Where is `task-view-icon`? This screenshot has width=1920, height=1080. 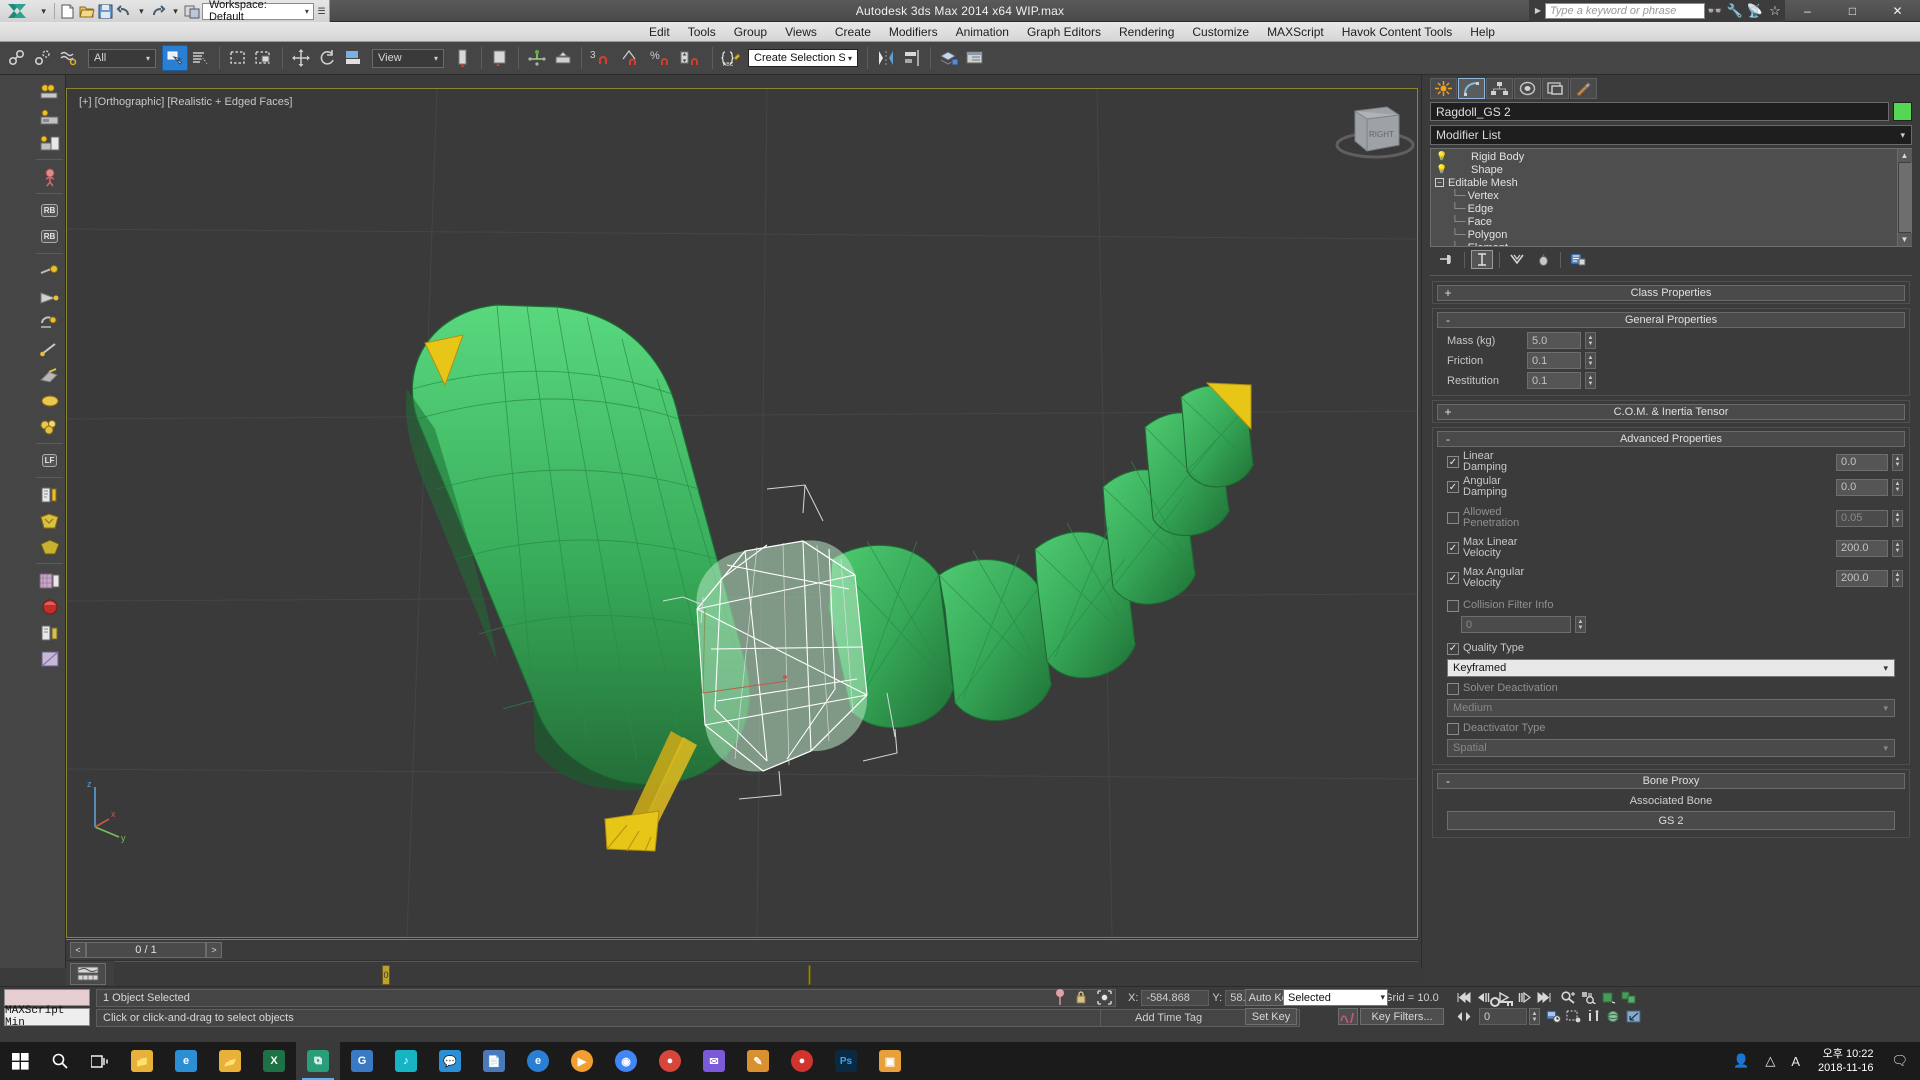
task-view-icon is located at coordinates (100, 1061).